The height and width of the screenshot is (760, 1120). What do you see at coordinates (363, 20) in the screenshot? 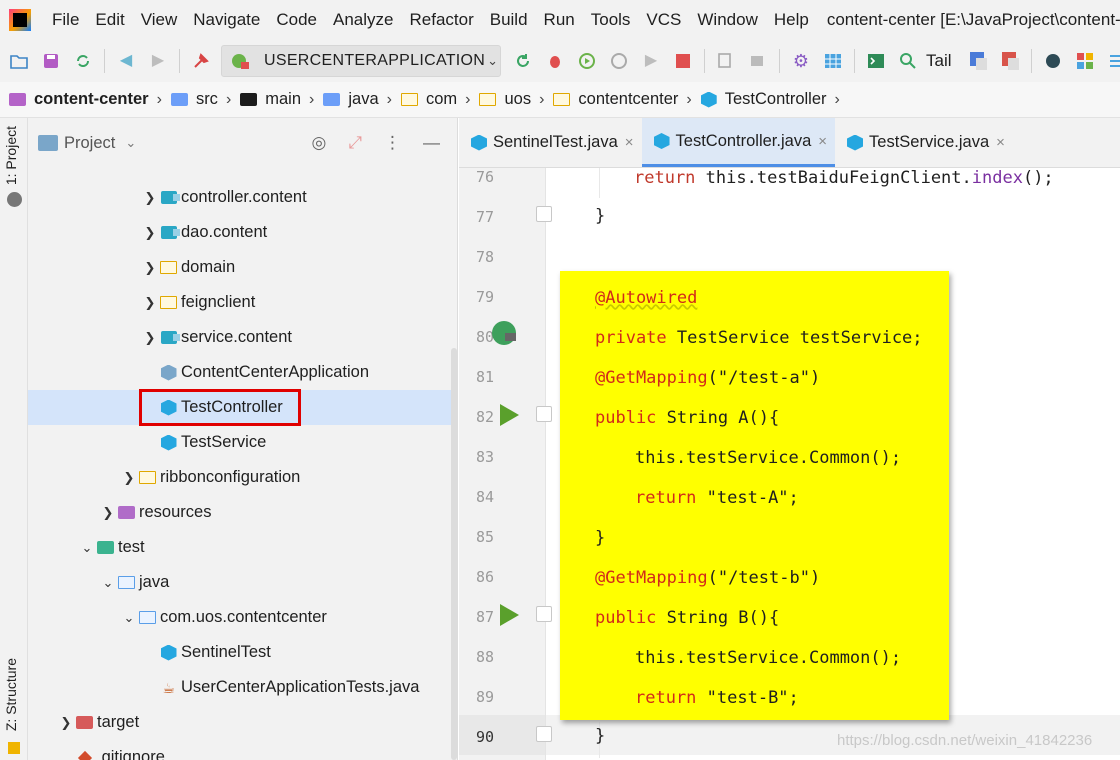
I see `menu-analyze: Analyze` at bounding box center [363, 20].